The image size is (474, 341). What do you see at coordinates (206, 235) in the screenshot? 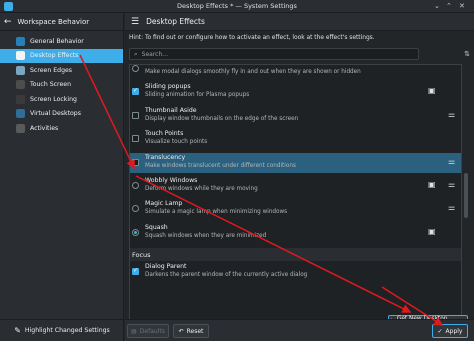
I see `effect-description: Squash windows when they are minimized` at bounding box center [206, 235].